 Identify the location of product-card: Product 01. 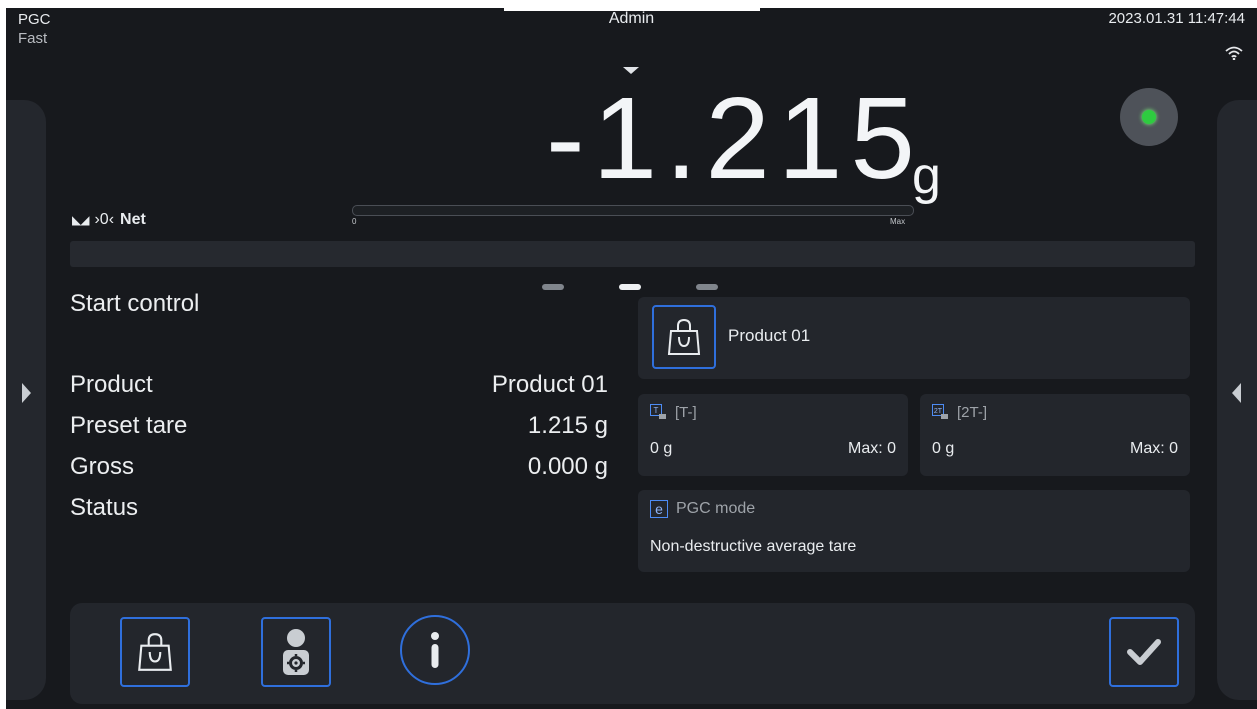
(914, 338).